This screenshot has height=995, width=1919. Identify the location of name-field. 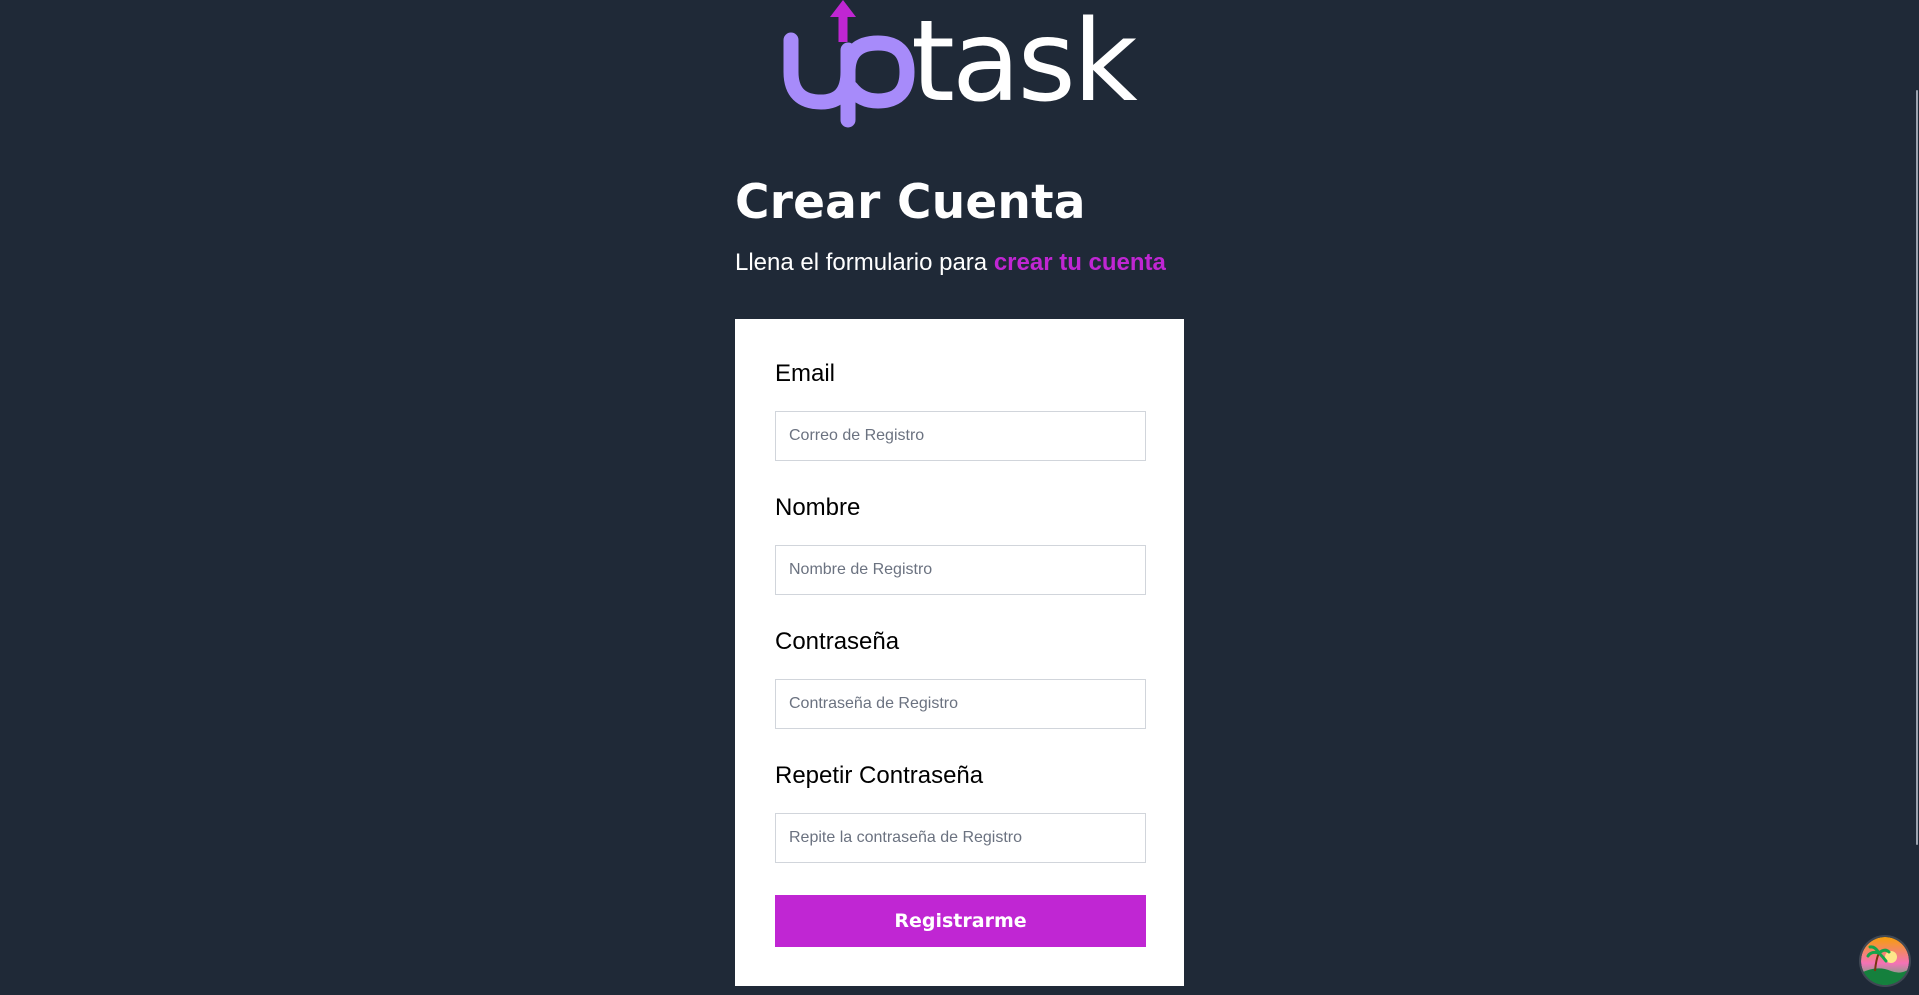
(960, 570).